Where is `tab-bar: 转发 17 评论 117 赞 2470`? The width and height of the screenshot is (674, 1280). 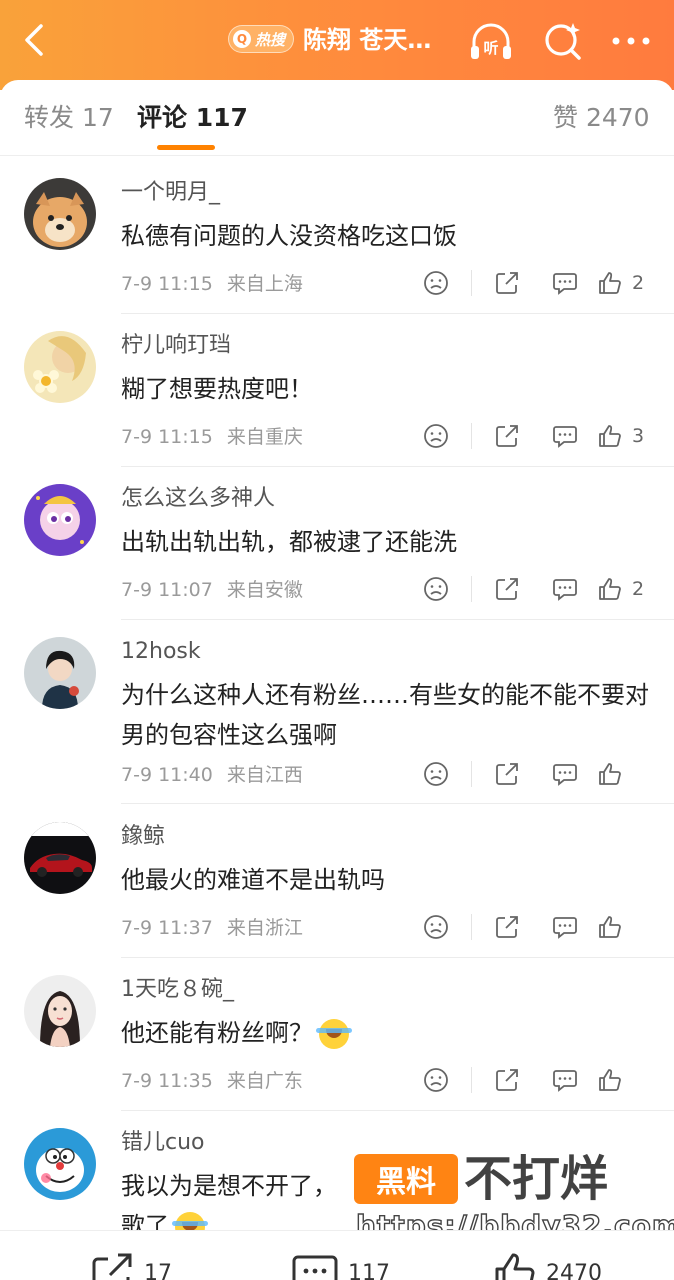 tab-bar: 转发 17 评论 117 赞 2470 is located at coordinates (337, 118).